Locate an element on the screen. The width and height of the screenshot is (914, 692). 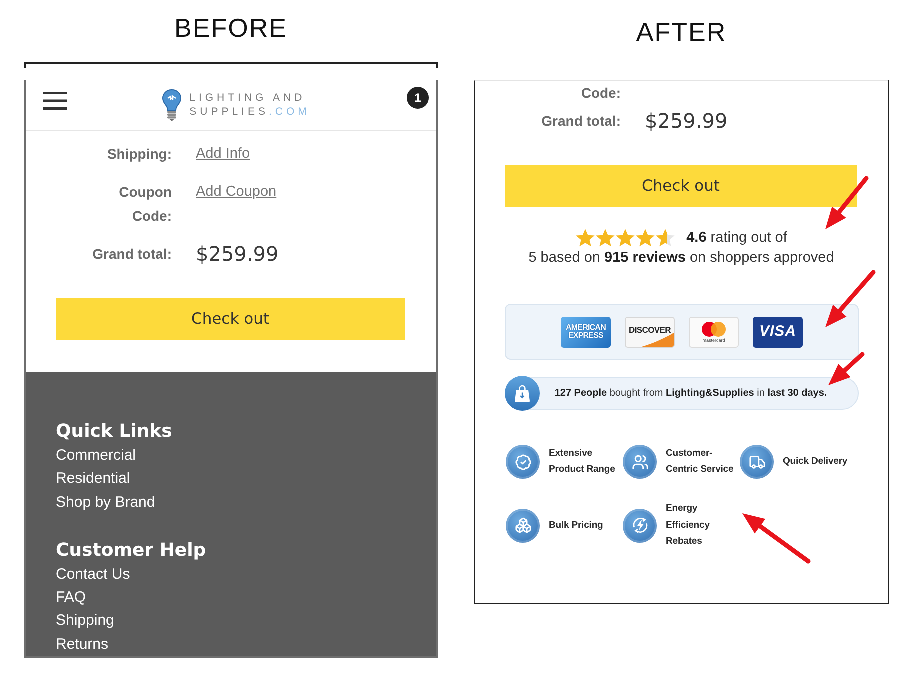
shopping-bag-icon is located at coordinates (522, 393).